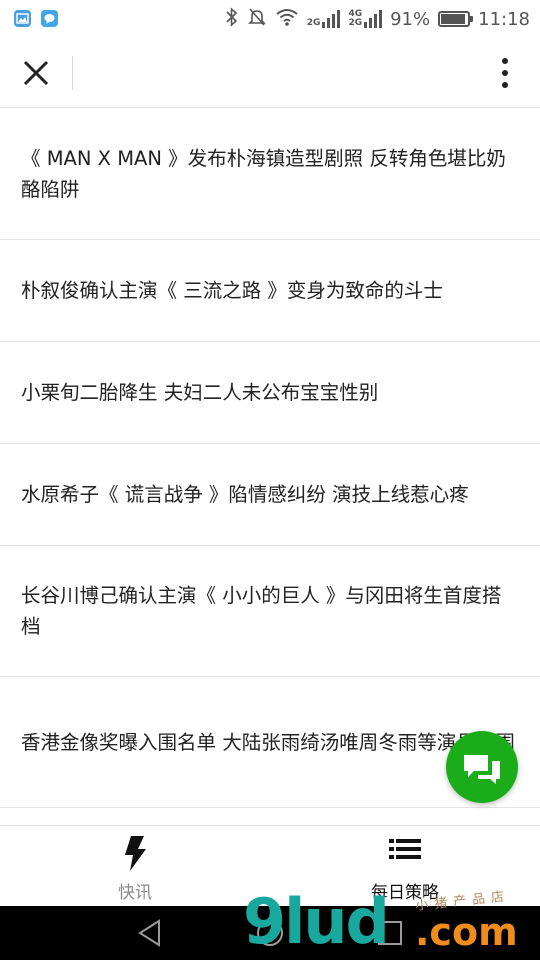 The height and width of the screenshot is (960, 540). I want to click on more-menu-button, so click(505, 73).